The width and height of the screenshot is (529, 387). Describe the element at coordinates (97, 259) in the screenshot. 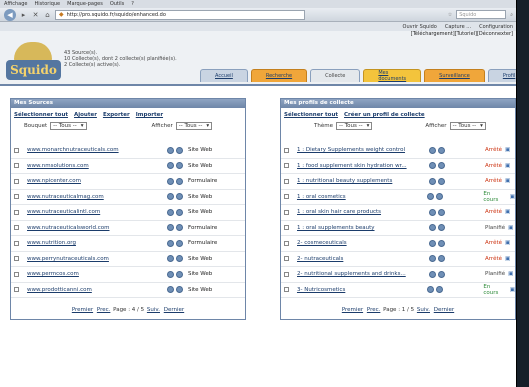

I see `source-link: www.perrynutraceuticals.com` at that location.